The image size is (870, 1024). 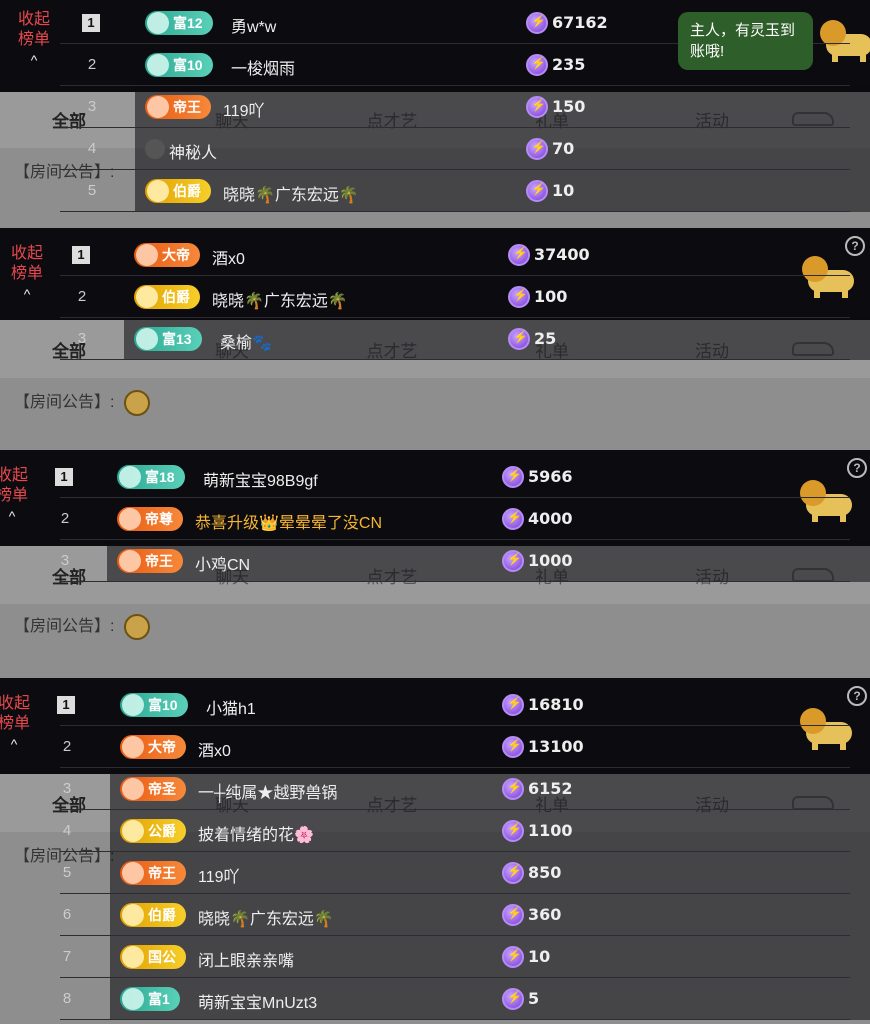 What do you see at coordinates (162, 747) in the screenshot?
I see `badge-label: 大帝` at bounding box center [162, 747].